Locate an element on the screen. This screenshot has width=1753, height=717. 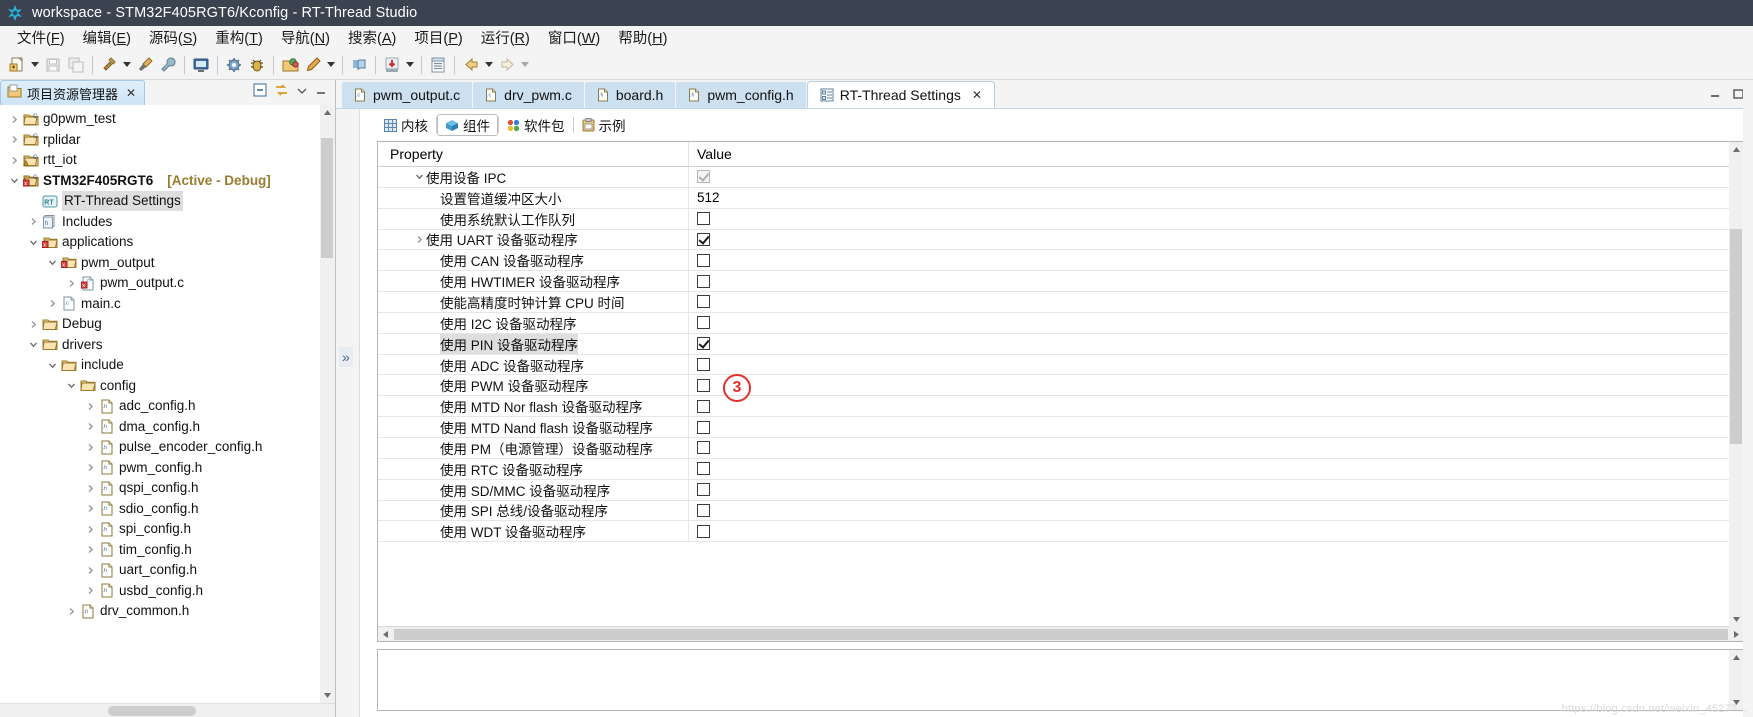
book-icon is located at coordinates (359, 65).